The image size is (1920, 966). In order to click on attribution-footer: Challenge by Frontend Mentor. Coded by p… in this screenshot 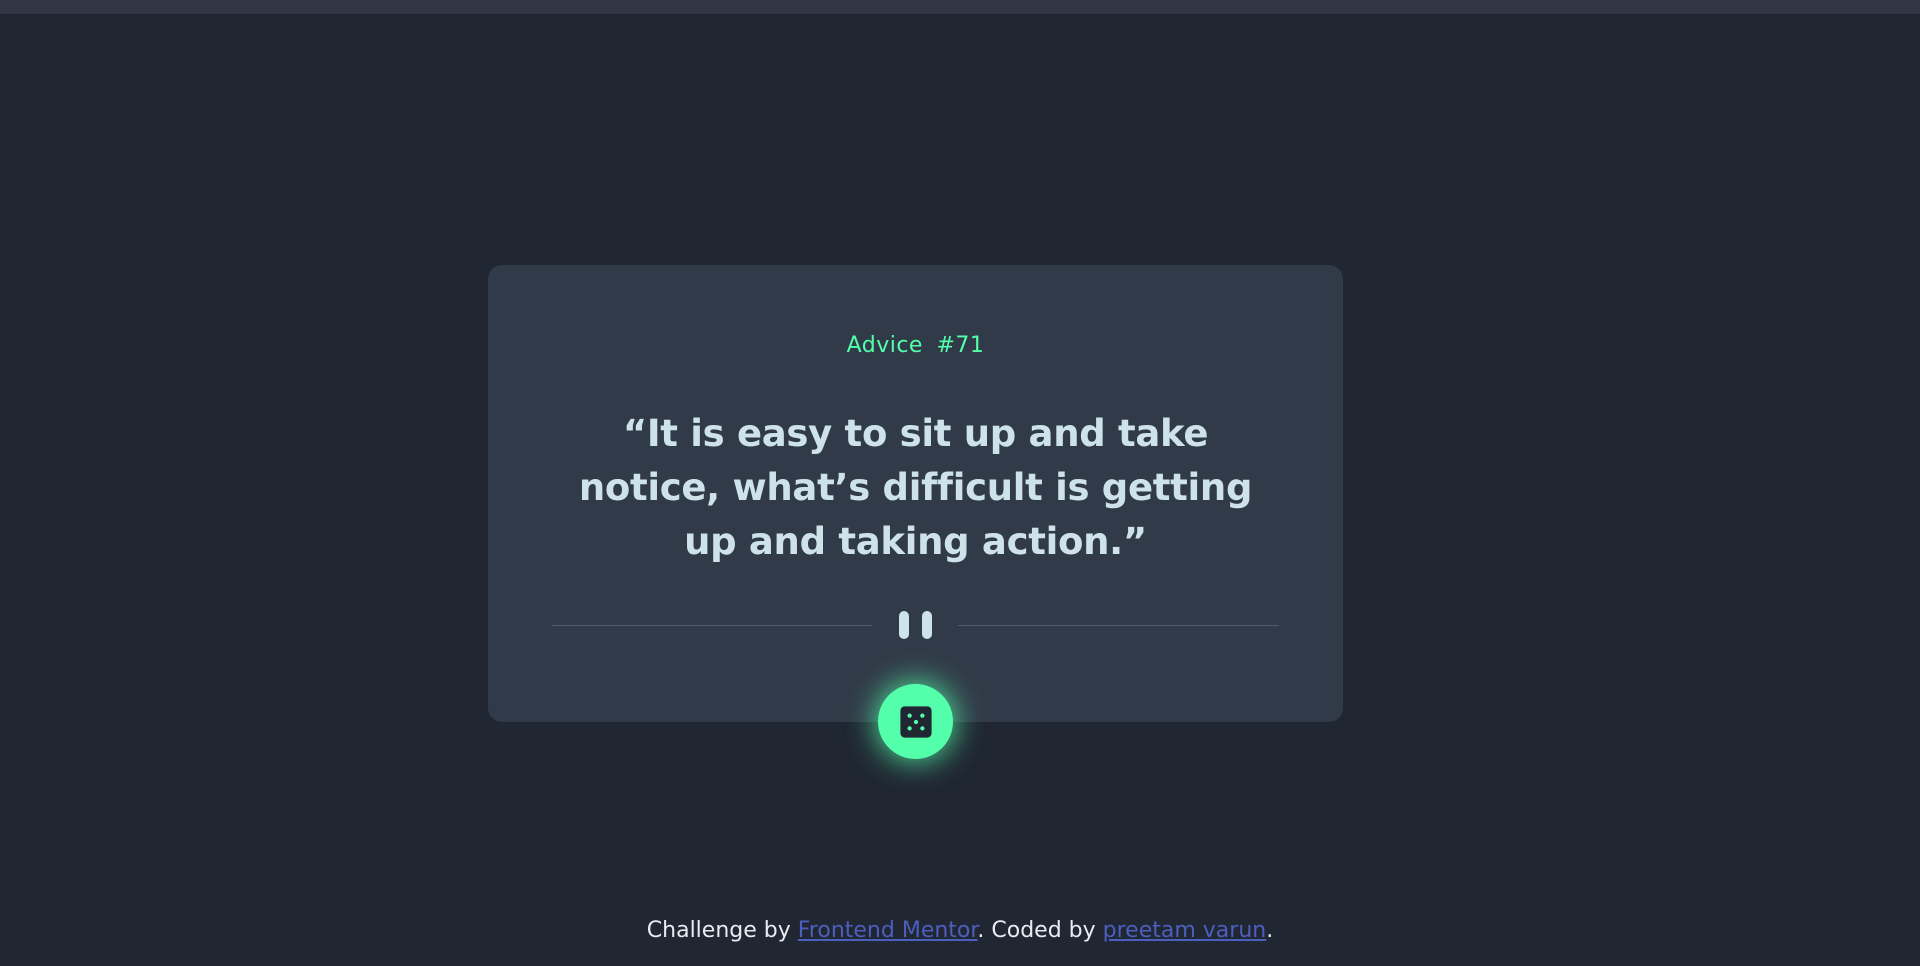, I will do `click(960, 930)`.